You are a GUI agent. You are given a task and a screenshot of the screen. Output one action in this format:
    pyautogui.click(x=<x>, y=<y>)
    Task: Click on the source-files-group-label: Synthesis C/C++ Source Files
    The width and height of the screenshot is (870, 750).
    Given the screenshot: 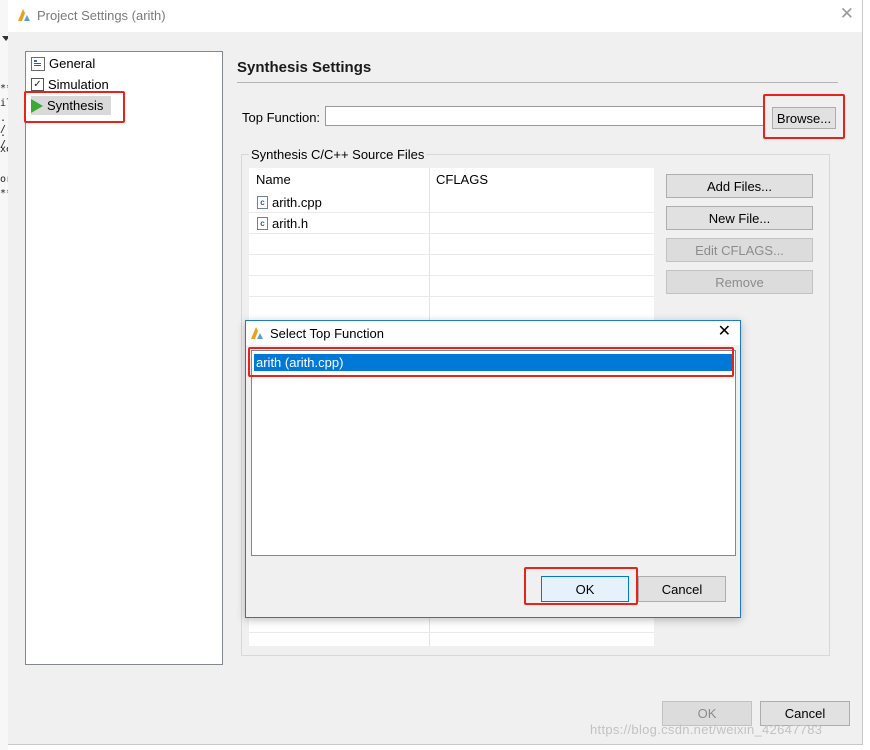 What is the action you would take?
    pyautogui.click(x=338, y=154)
    